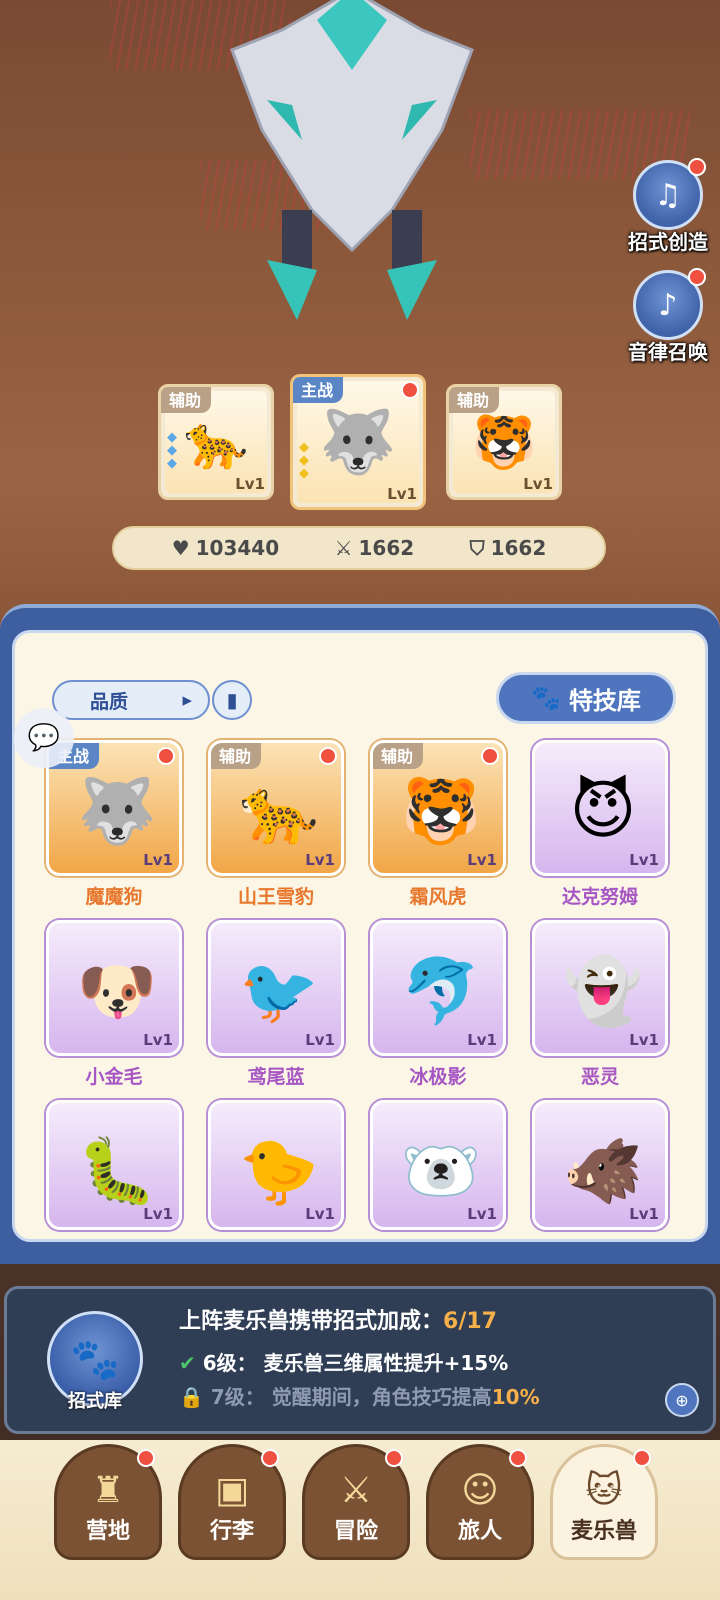 This screenshot has height=1600, width=720. I want to click on monster-model, so click(352, 160).